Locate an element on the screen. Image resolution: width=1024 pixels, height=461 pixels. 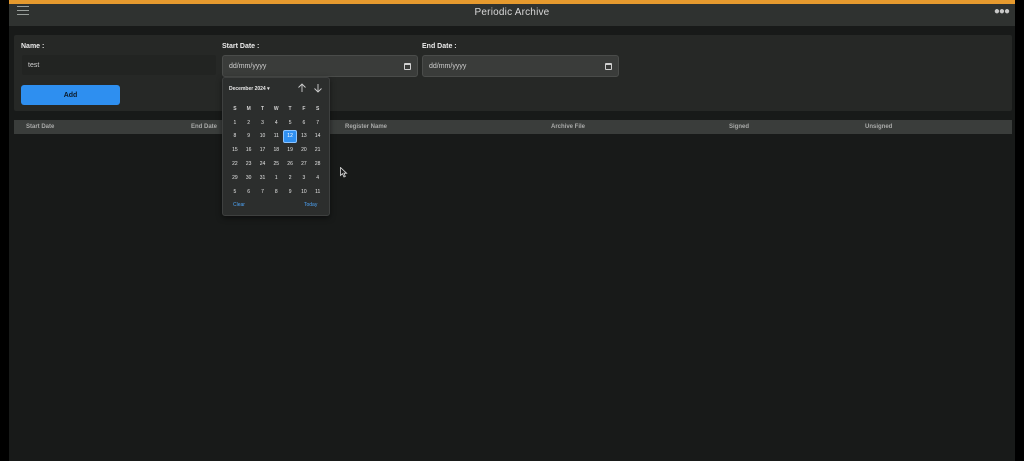
month-year-selector: December 2024 ▾ is located at coordinates (249, 89).